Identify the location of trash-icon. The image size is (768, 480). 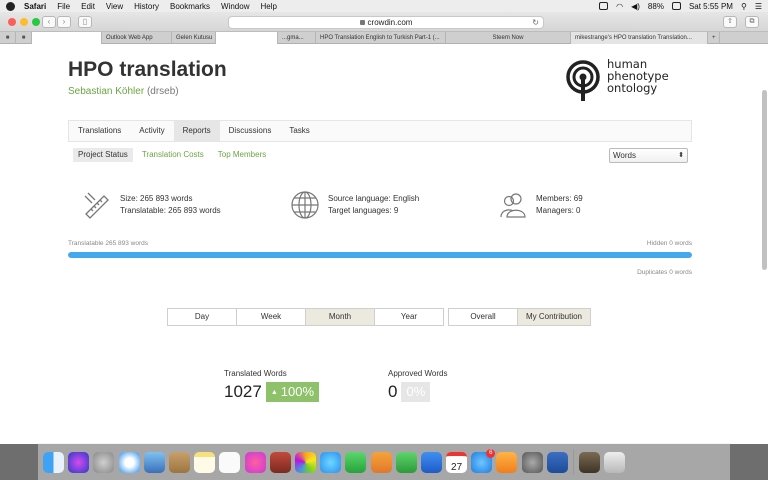
(615, 462).